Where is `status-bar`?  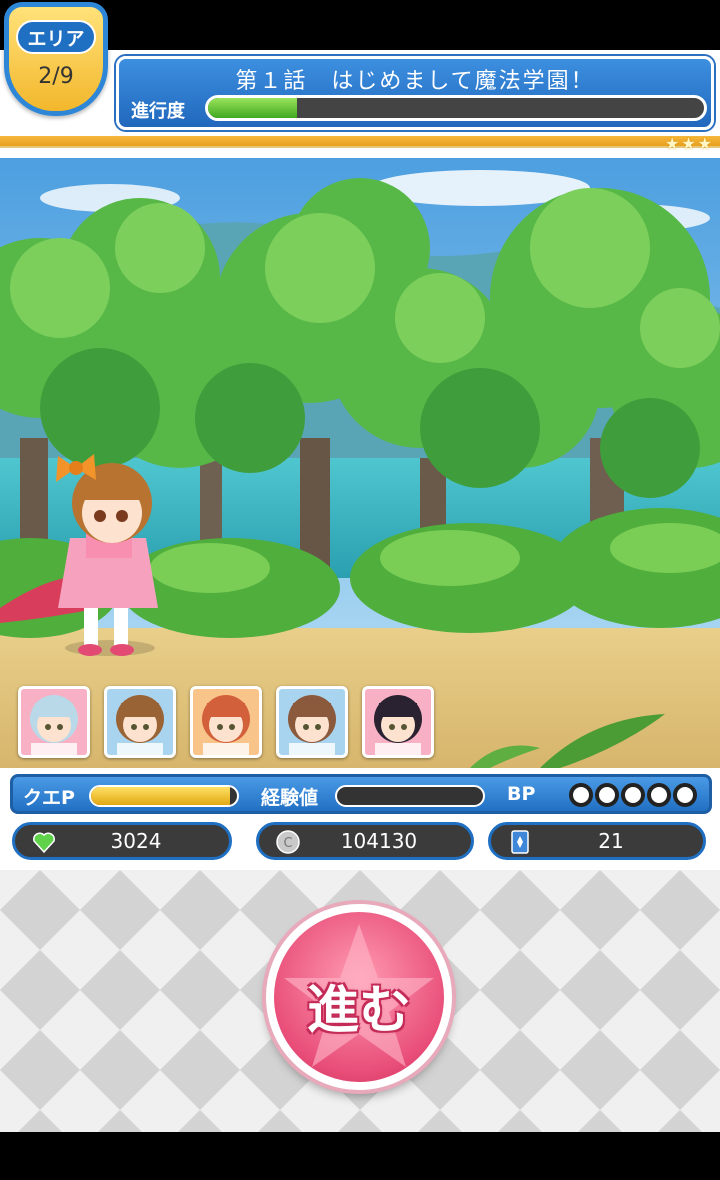 status-bar is located at coordinates (360, 25).